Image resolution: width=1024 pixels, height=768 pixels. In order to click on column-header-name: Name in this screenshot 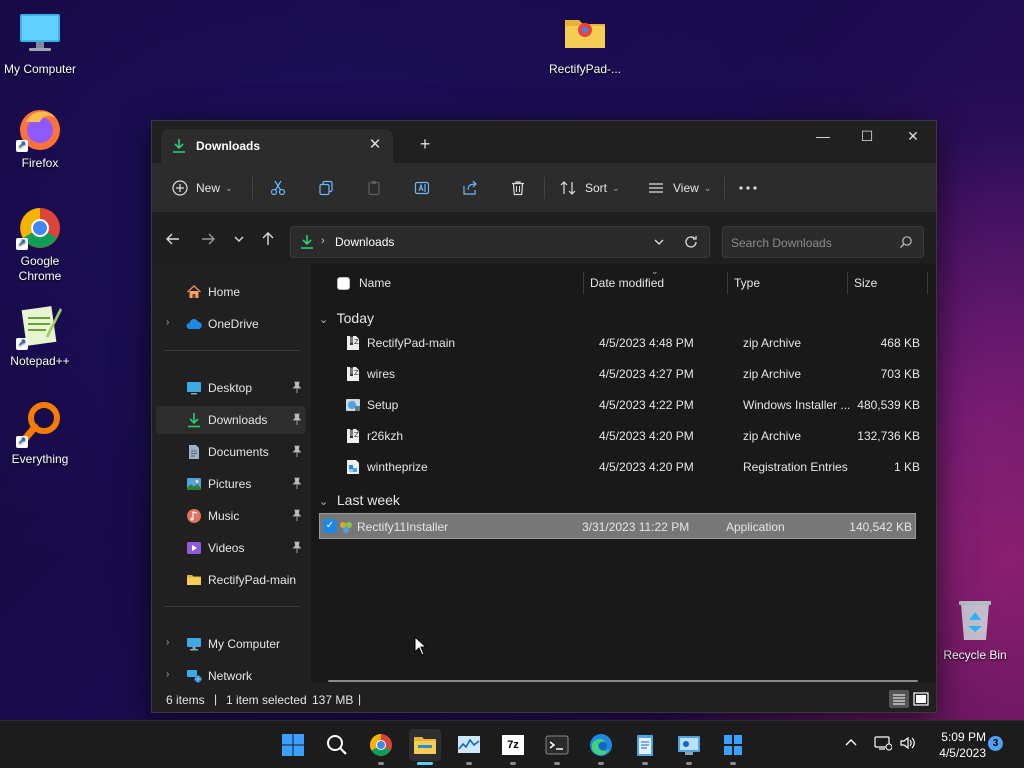, I will do `click(375, 283)`.